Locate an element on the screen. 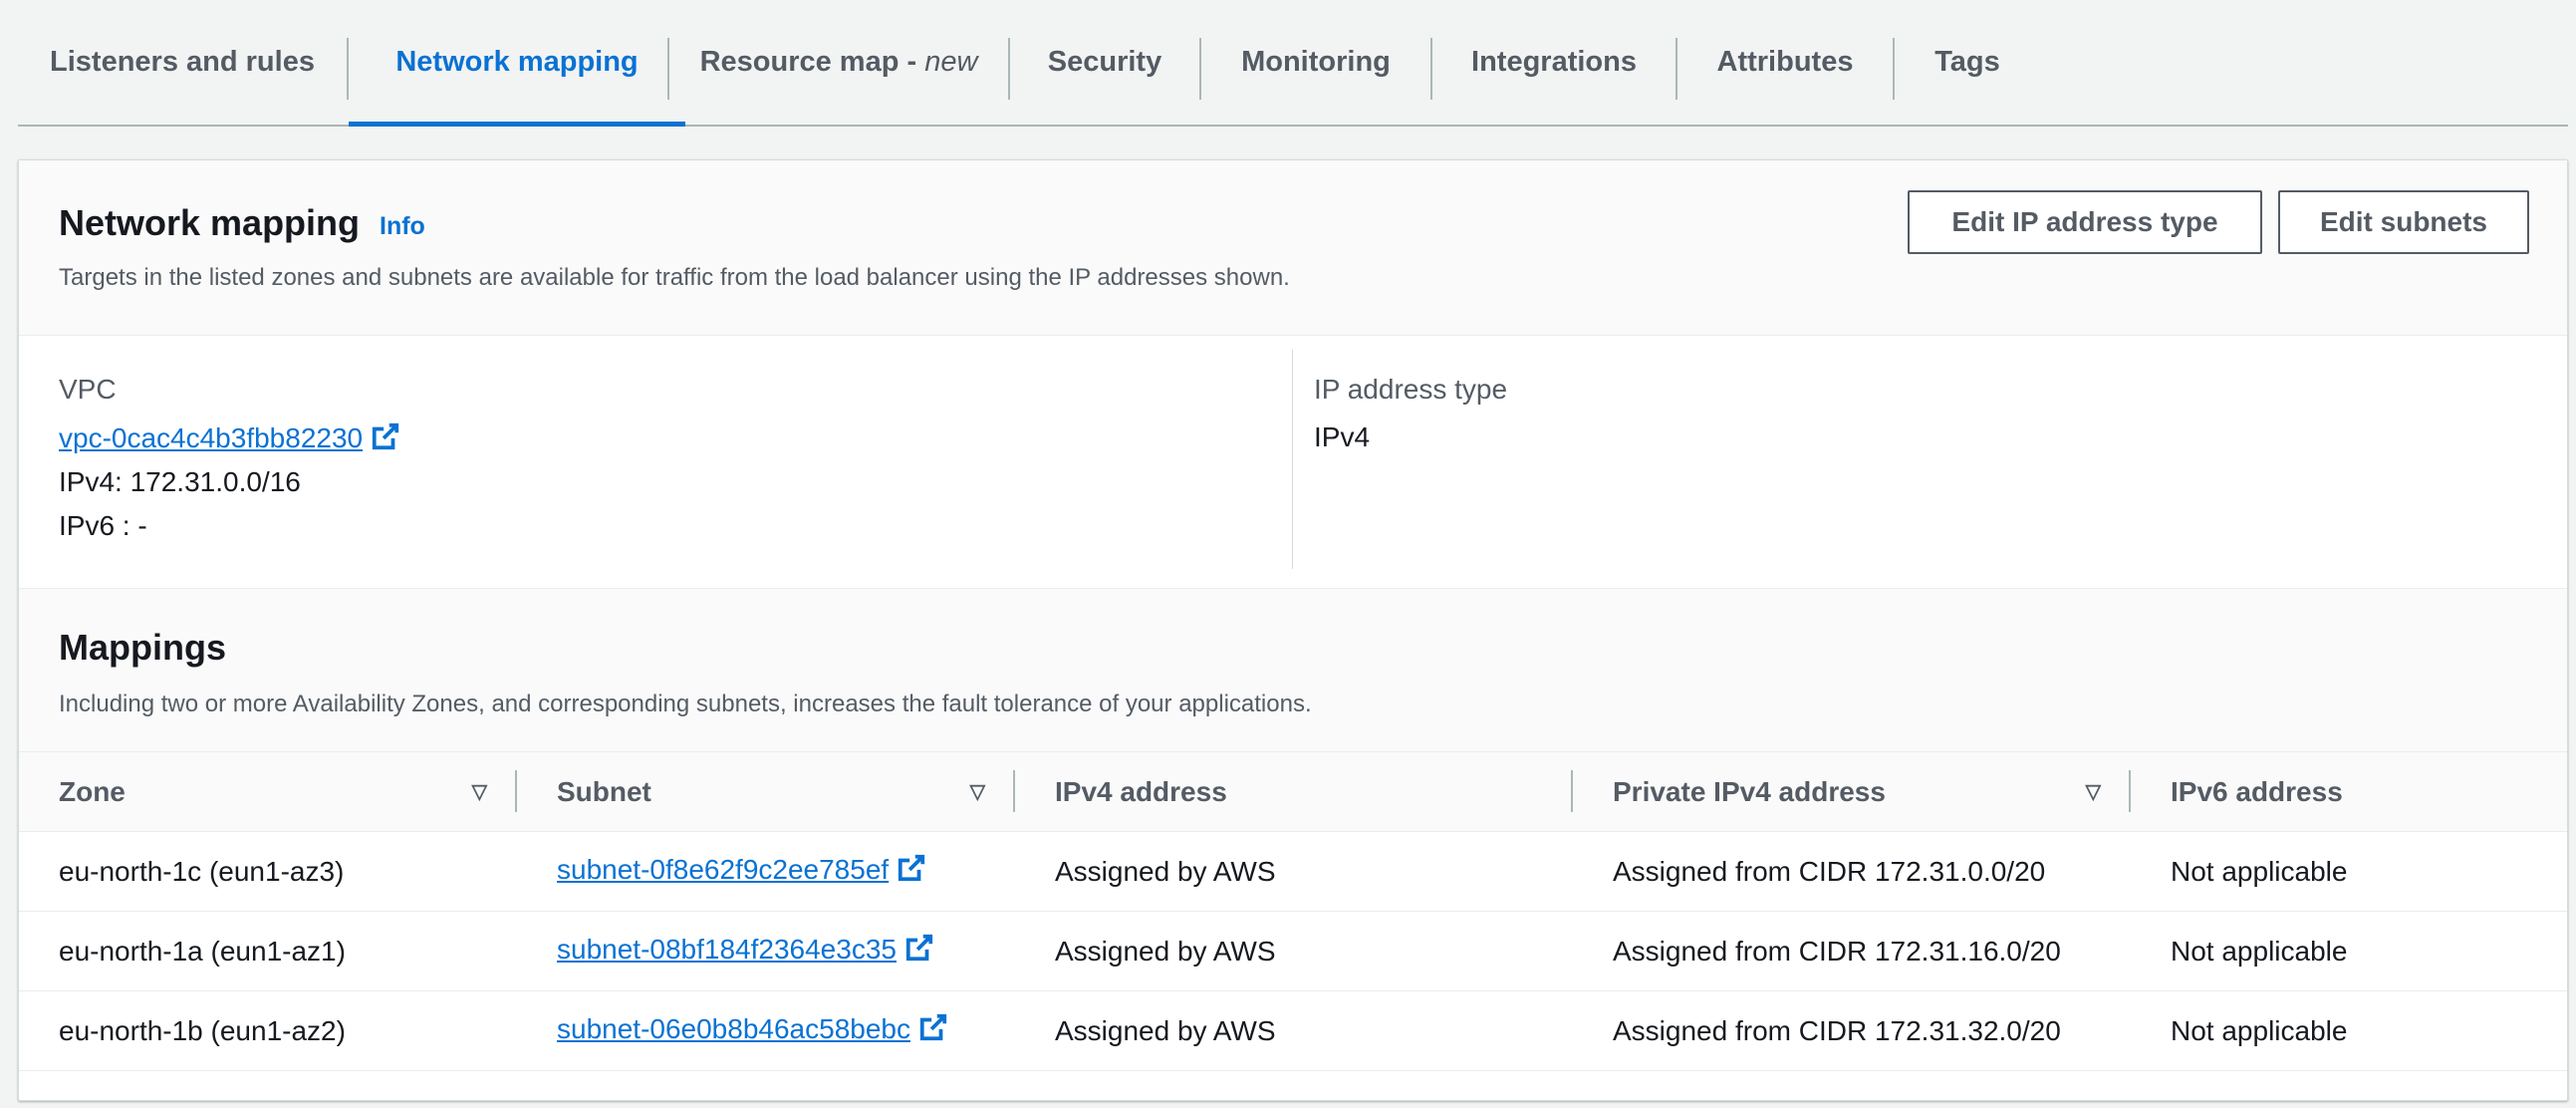 Image resolution: width=2576 pixels, height=1108 pixels. tab-resource-map: Resource map - new is located at coordinates (838, 63).